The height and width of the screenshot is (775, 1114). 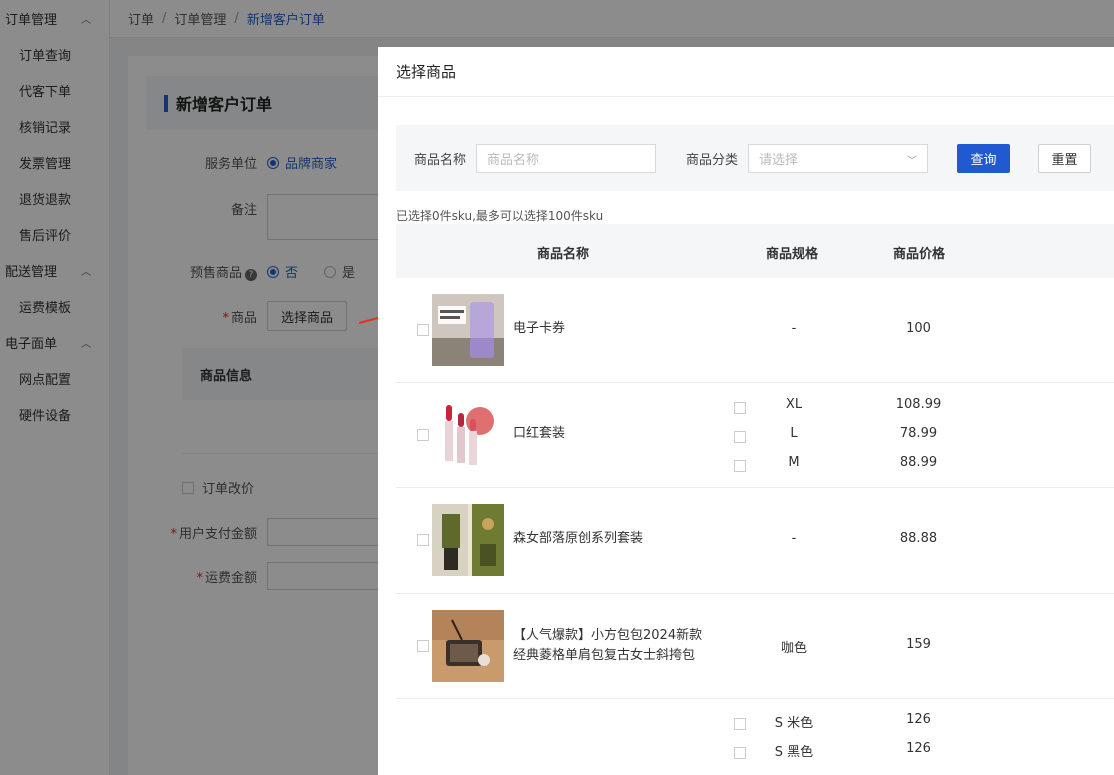 What do you see at coordinates (793, 648) in the screenshot?
I see `sku-spec: 咖色` at bounding box center [793, 648].